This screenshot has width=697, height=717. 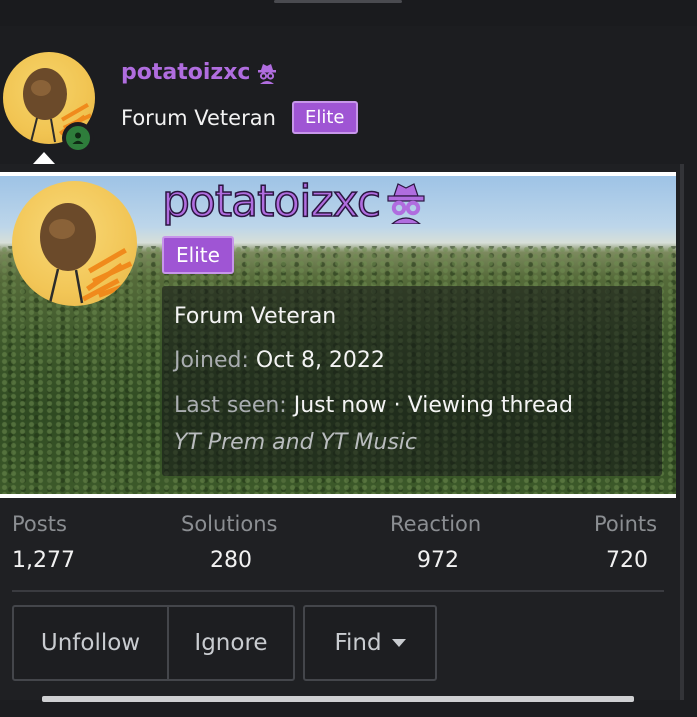 I want to click on unfollow-button-label: Unfollow, so click(x=90, y=643).